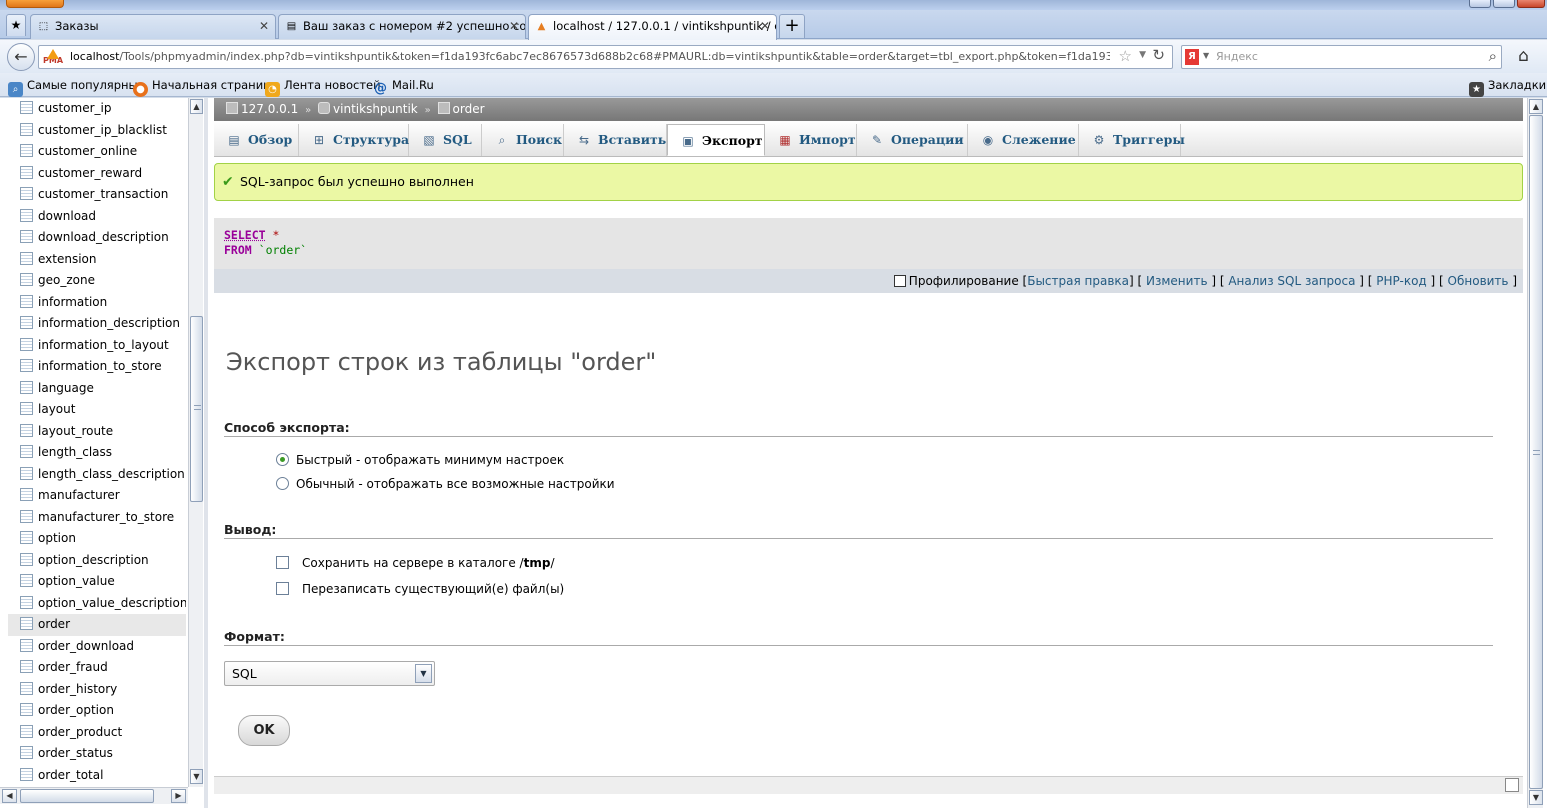  Describe the element at coordinates (282, 459) in the screenshot. I see `quick-radio` at that location.